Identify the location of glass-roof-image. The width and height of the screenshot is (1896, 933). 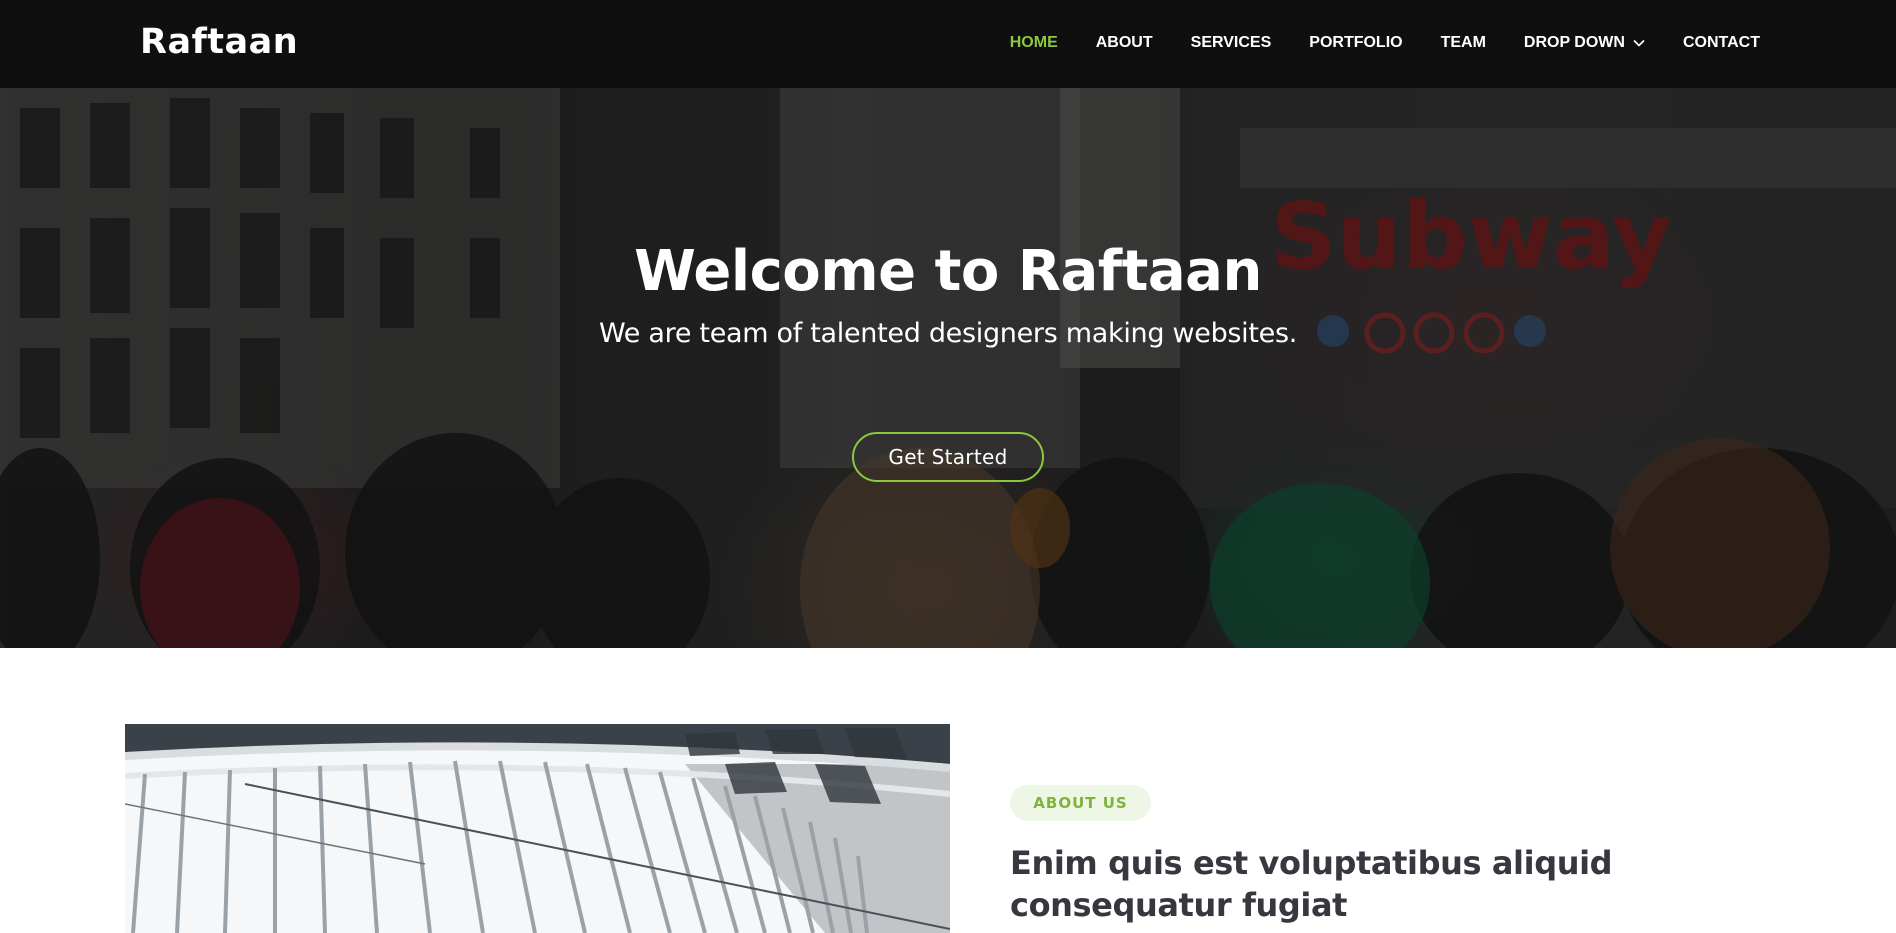
(537, 828).